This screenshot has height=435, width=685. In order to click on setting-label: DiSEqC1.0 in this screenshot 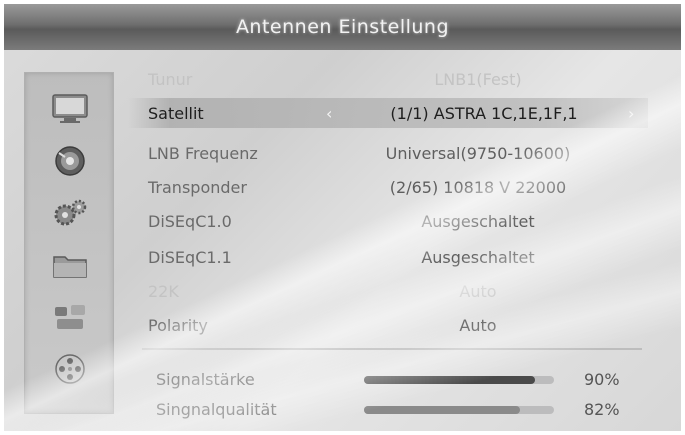, I will do `click(190, 221)`.